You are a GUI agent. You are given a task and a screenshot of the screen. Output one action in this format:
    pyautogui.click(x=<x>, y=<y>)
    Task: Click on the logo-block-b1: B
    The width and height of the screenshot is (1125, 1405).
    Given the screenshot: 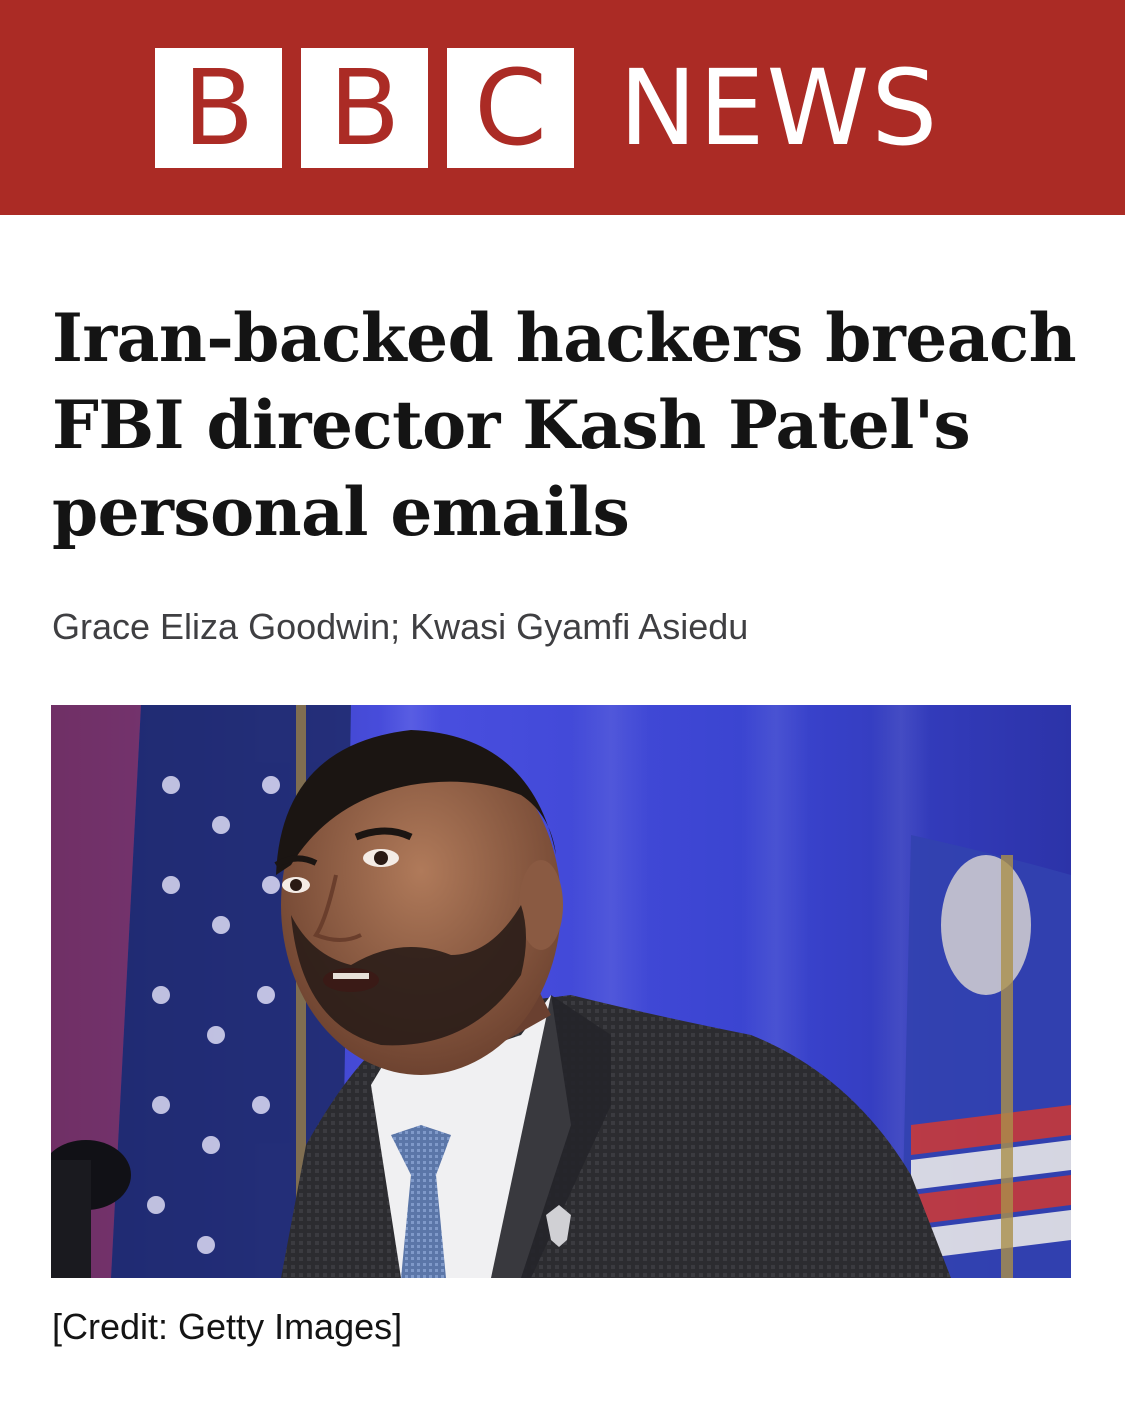 What is the action you would take?
    pyautogui.click(x=218, y=108)
    